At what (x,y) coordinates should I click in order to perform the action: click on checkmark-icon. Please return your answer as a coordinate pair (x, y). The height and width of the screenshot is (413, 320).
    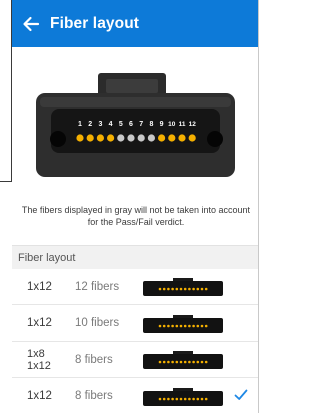
    Looking at the image, I should click on (241, 394).